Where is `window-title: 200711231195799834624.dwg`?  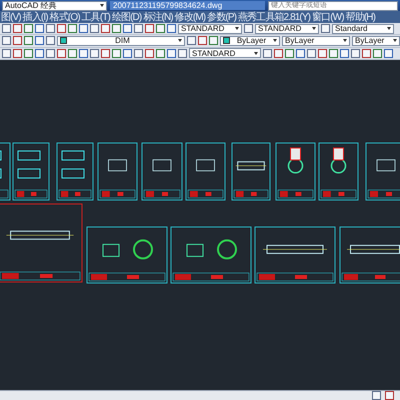
window-title: 200711231195799834624.dwg is located at coordinates (187, 5).